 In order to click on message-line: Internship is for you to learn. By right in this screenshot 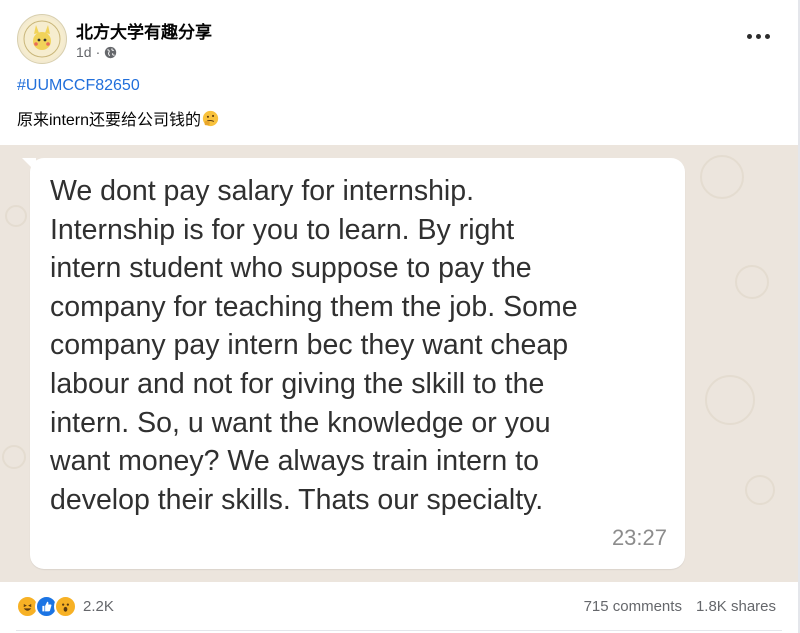, I will do `click(282, 229)`.